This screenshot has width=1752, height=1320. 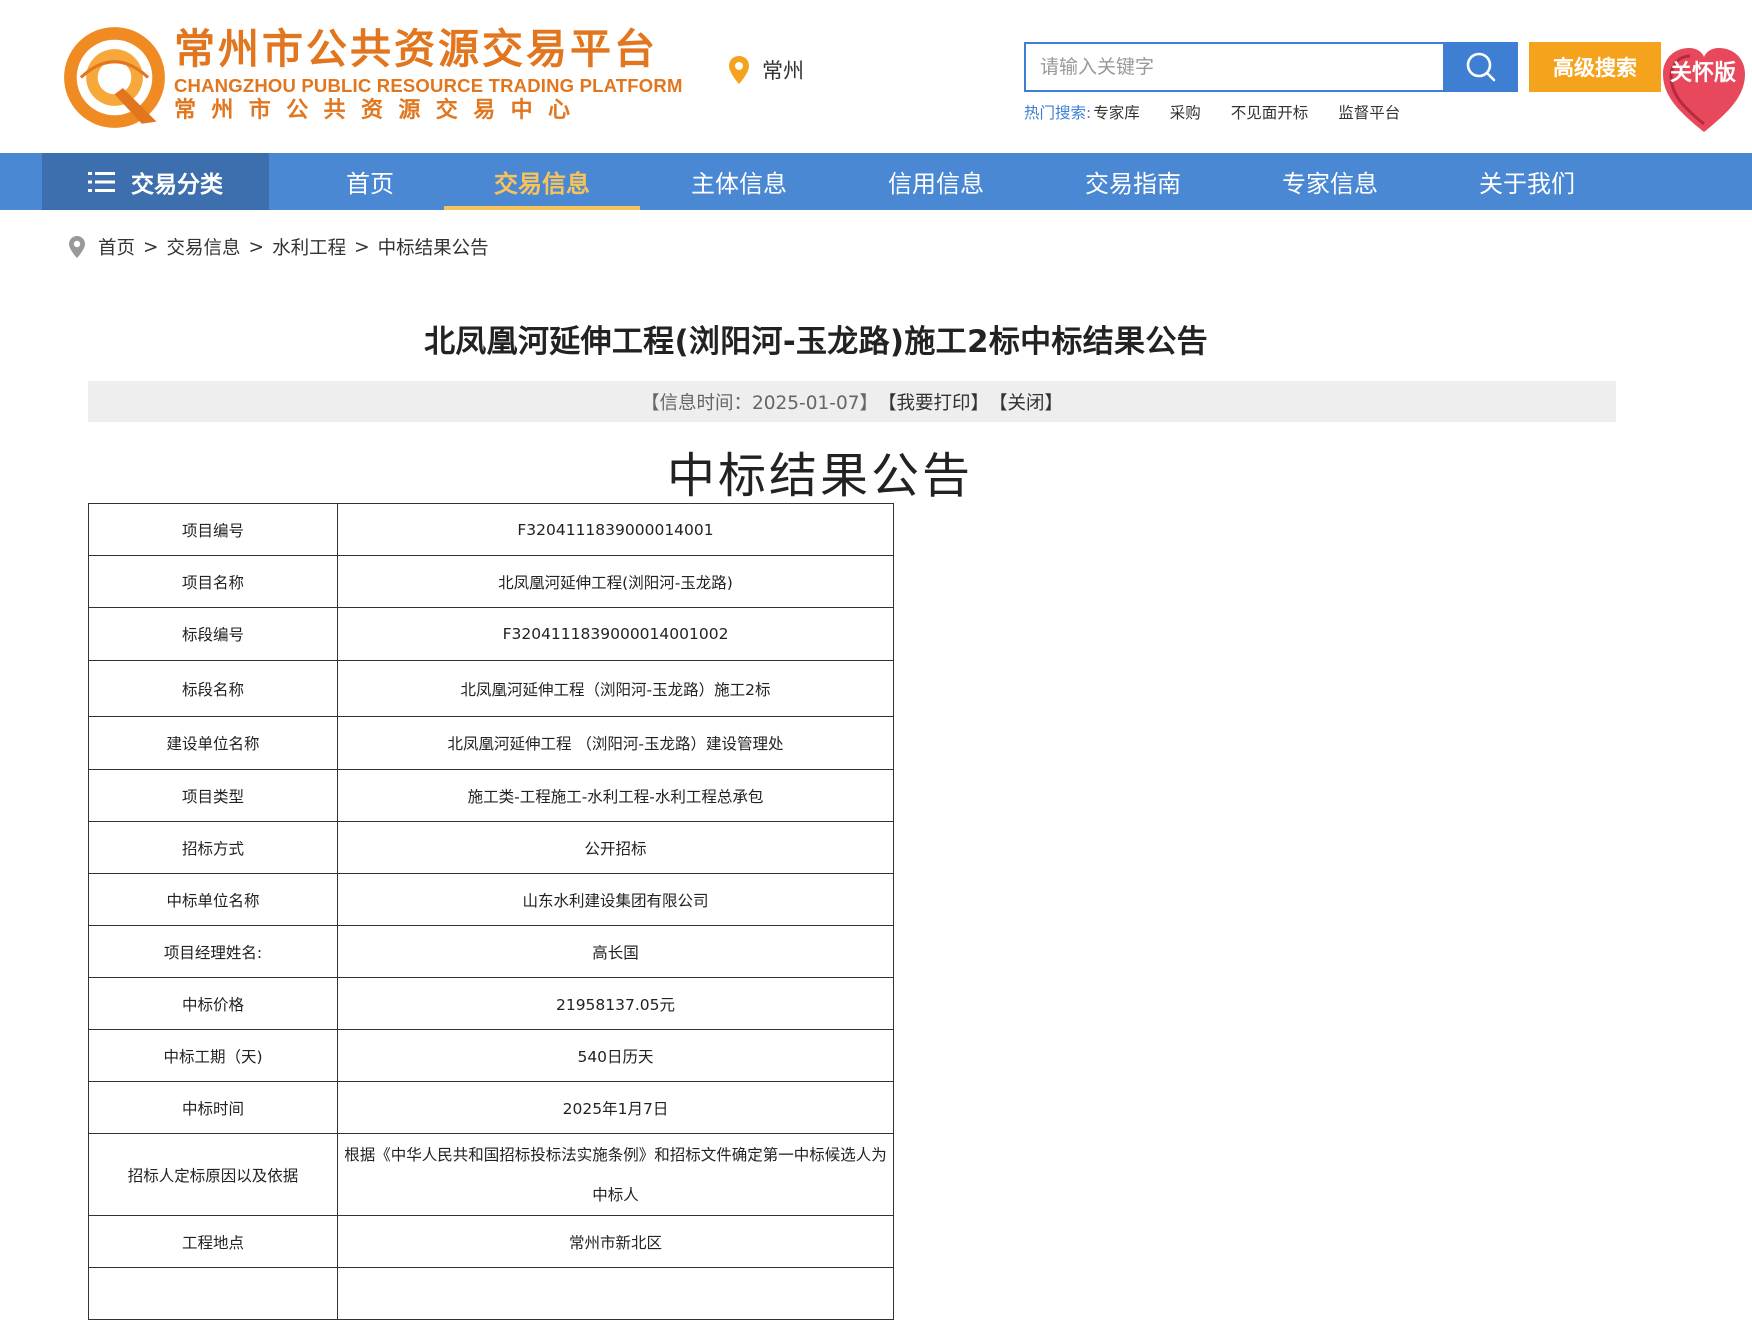 I want to click on hot-search: 热门搜索: 专家库 采购 不见面开标 监督平台, so click(x=1227, y=112).